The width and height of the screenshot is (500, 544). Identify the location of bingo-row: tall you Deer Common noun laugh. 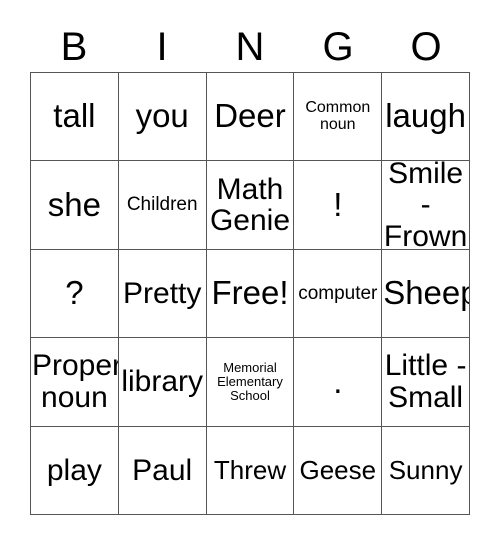
(250, 117).